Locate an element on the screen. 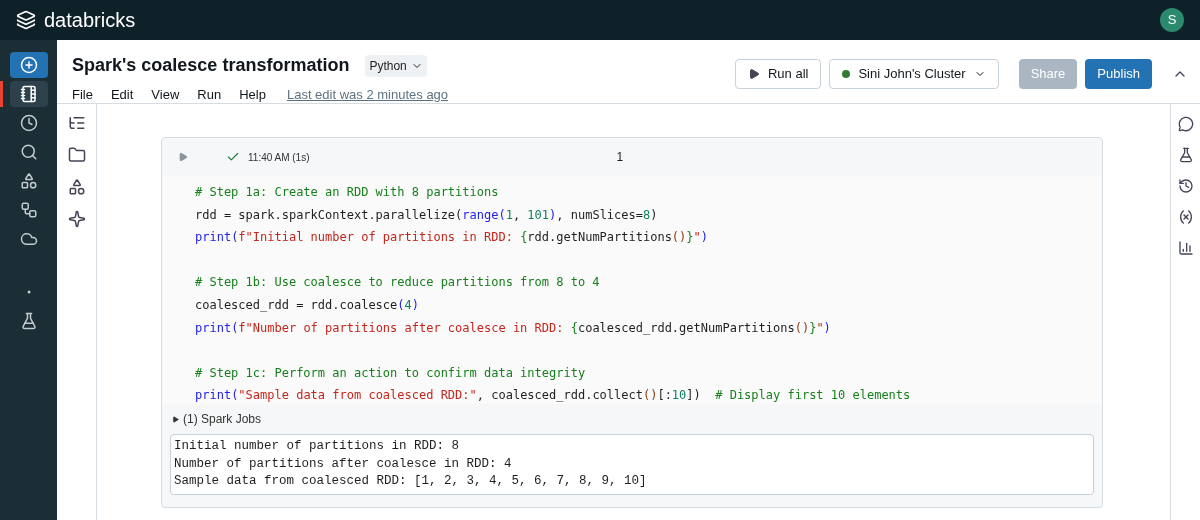 The height and width of the screenshot is (520, 1200). sparkle-icon is located at coordinates (76, 219).